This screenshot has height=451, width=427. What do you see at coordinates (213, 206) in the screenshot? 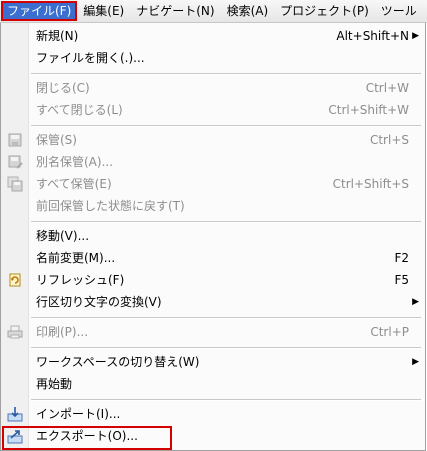
I see `menu-item-revert: 前回保管した状態に戻す(T)` at bounding box center [213, 206].